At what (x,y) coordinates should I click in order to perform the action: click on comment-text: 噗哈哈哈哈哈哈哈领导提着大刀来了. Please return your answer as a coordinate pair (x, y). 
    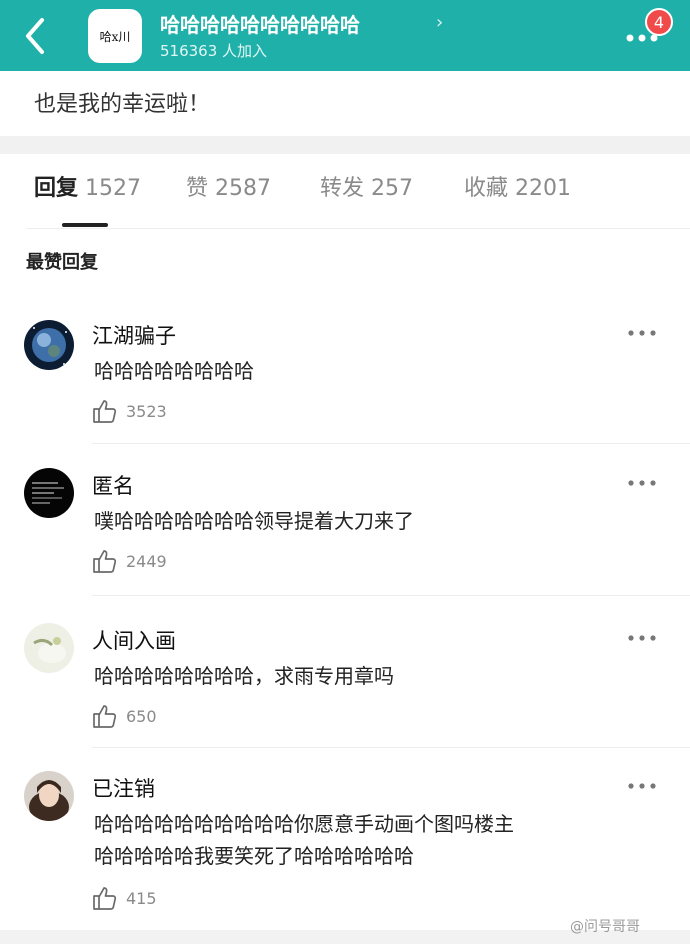
    Looking at the image, I should click on (254, 521).